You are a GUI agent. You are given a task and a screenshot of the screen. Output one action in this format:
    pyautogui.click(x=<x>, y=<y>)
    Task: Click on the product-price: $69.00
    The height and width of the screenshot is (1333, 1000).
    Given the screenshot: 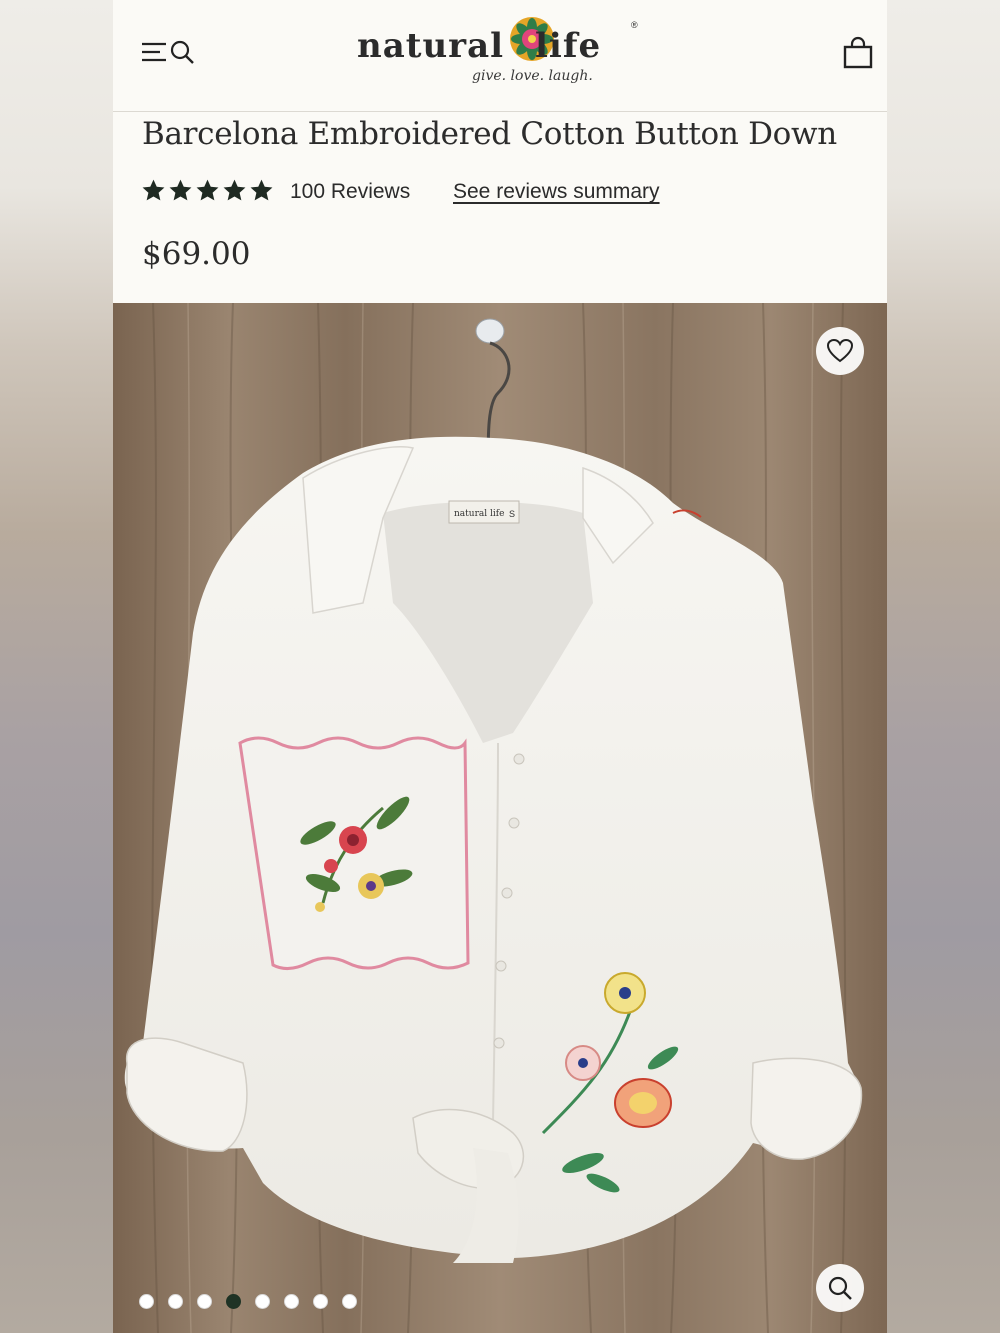 What is the action you would take?
    pyautogui.click(x=196, y=254)
    